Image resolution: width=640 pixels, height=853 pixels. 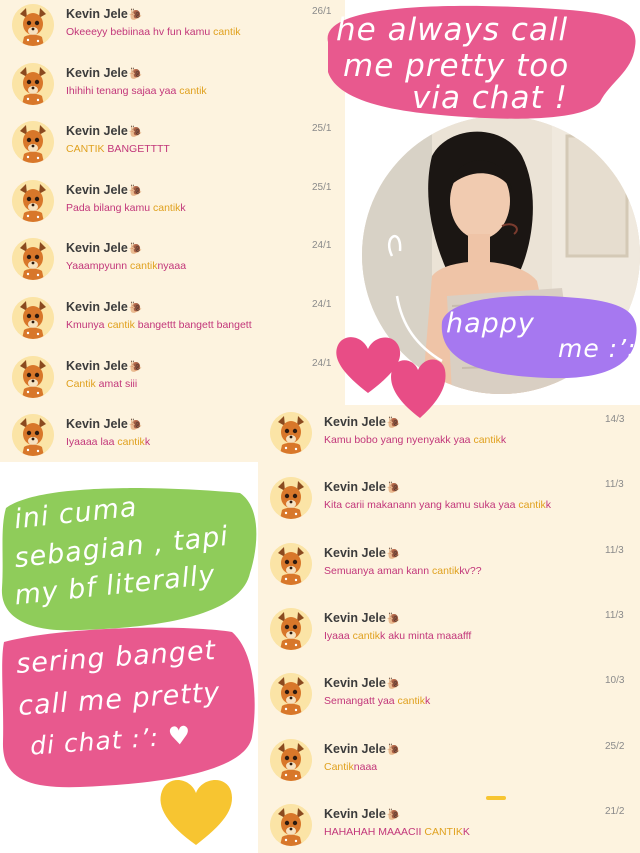 I want to click on chat-message: Semangatt yaa cantikk, so click(x=377, y=701).